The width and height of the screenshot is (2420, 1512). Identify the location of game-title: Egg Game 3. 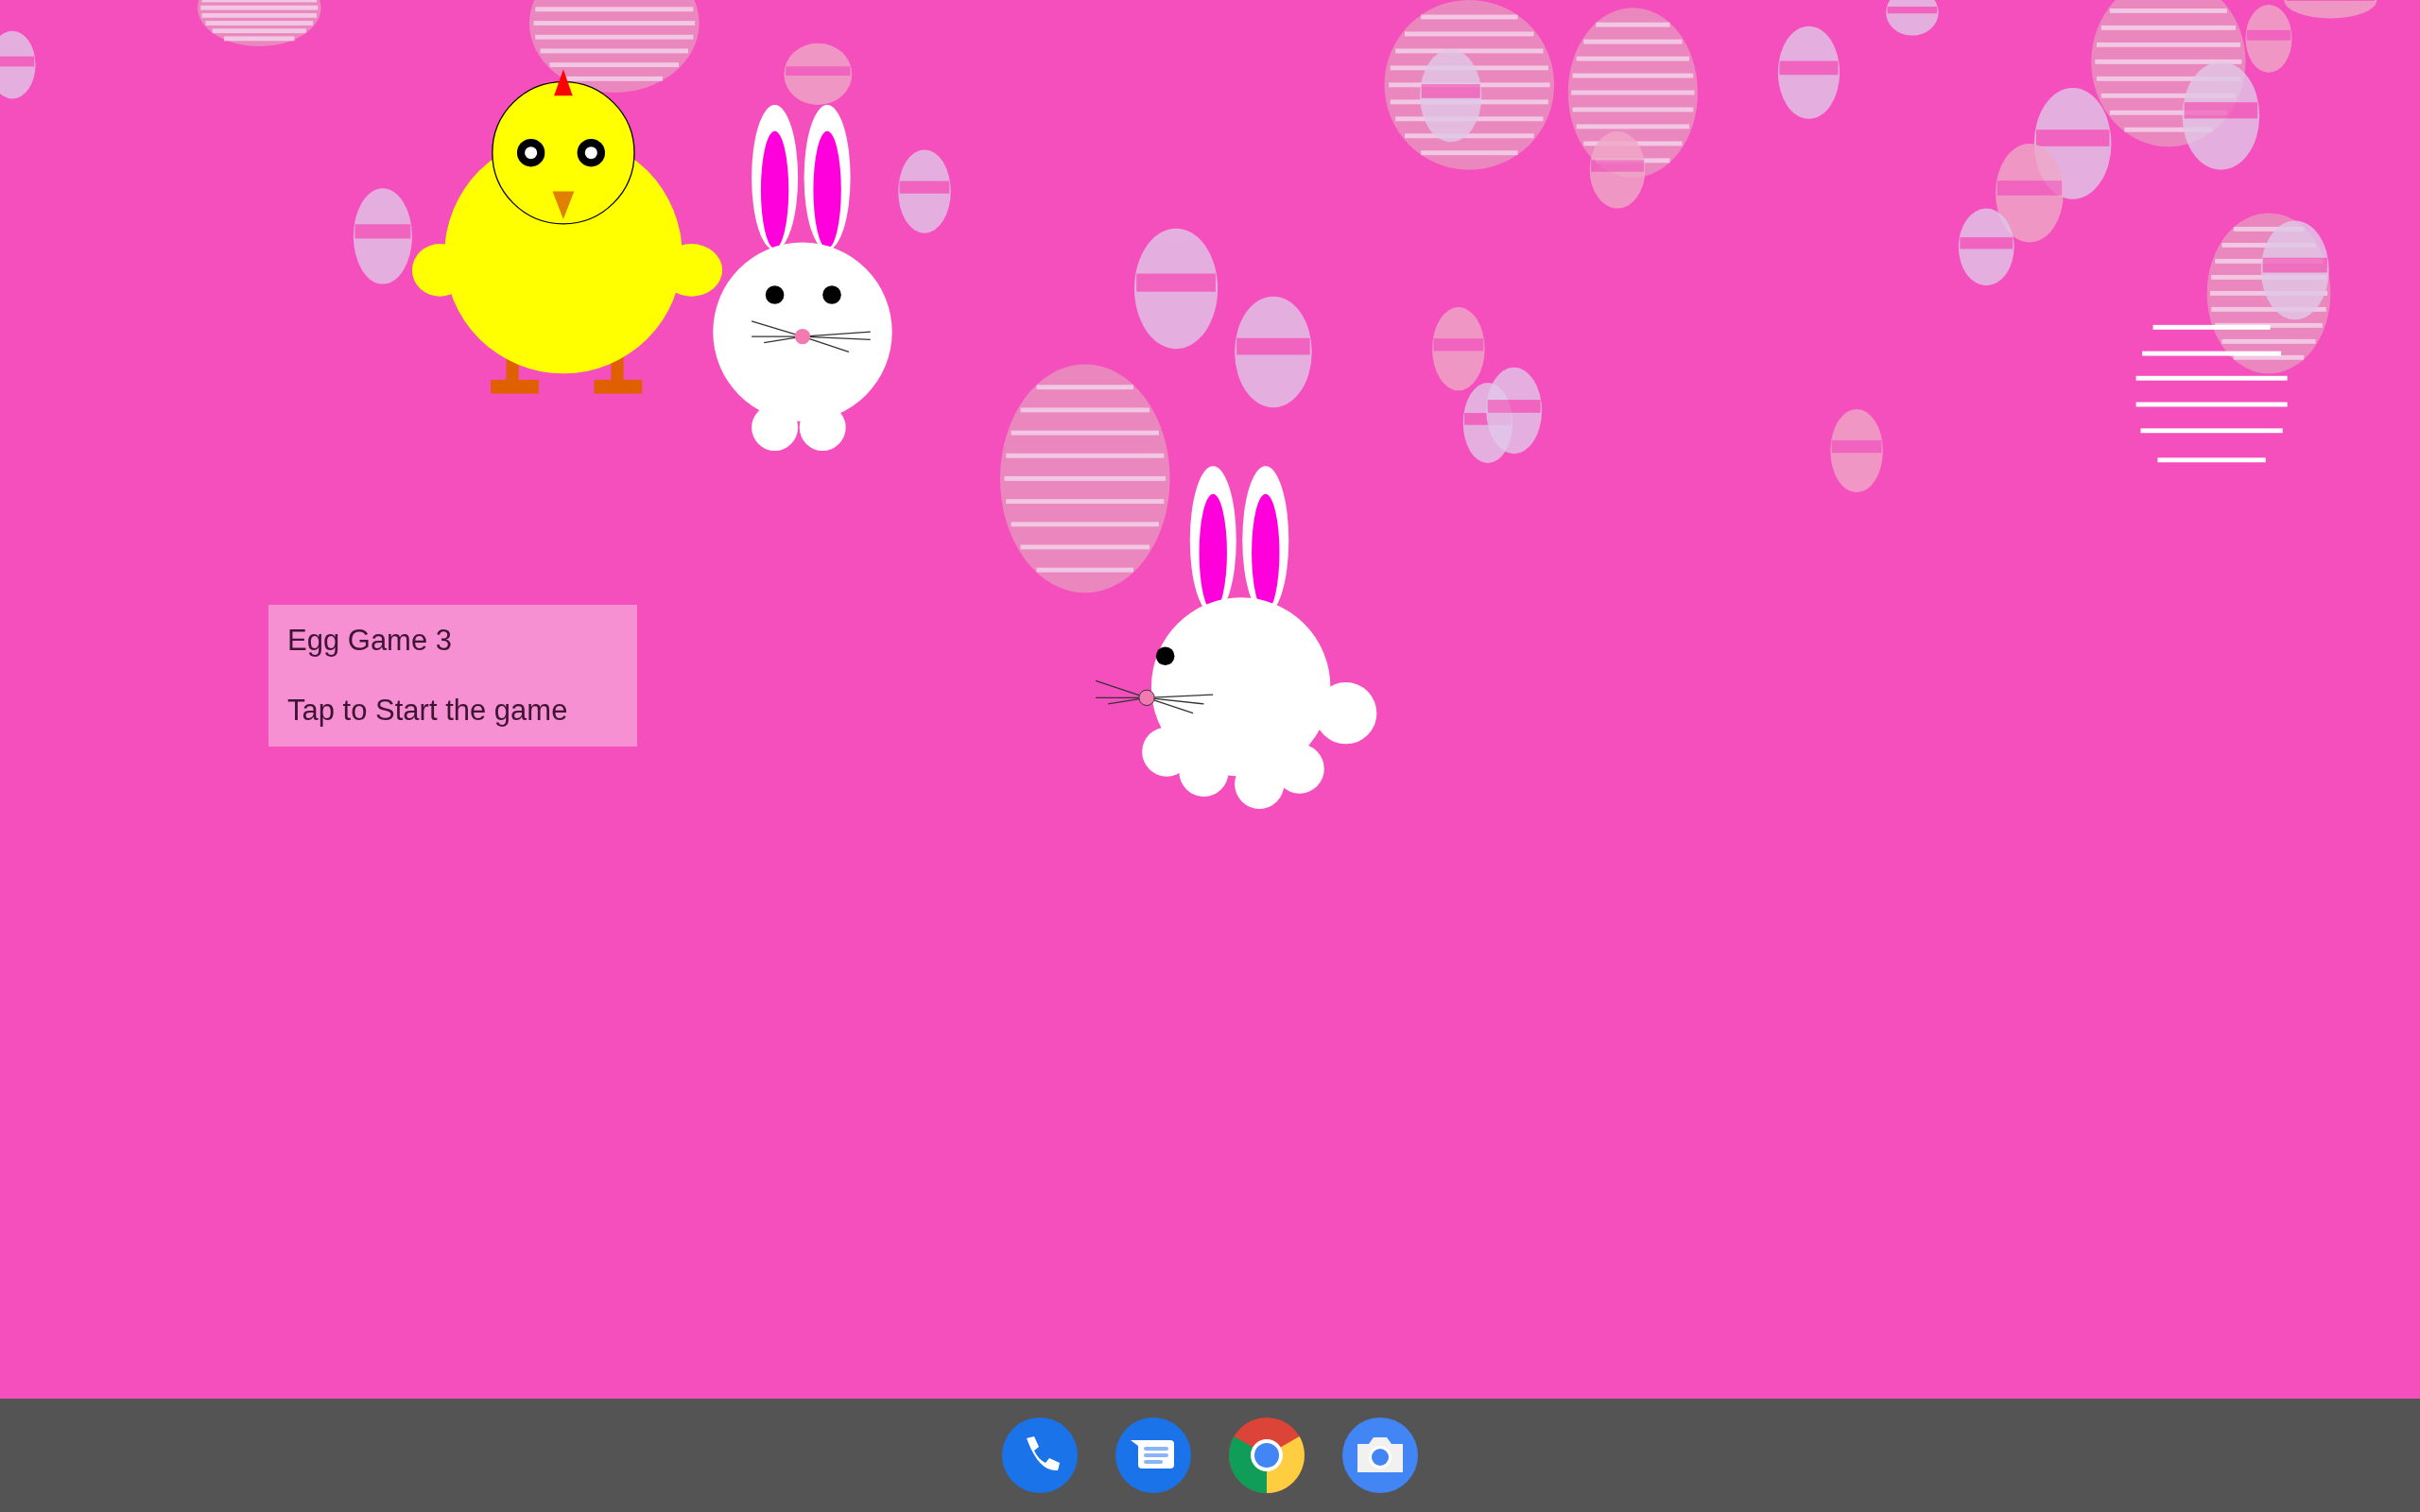
(370, 641).